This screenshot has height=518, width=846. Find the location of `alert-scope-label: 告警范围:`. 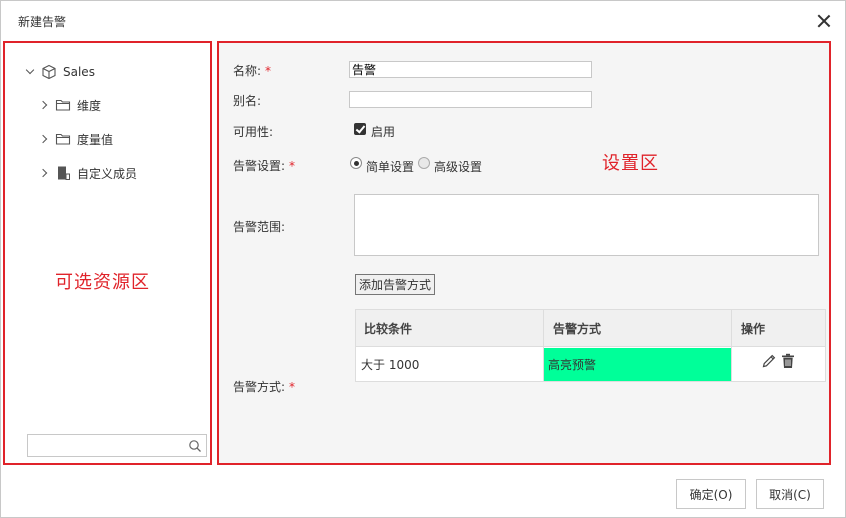

alert-scope-label: 告警范围: is located at coordinates (259, 227).